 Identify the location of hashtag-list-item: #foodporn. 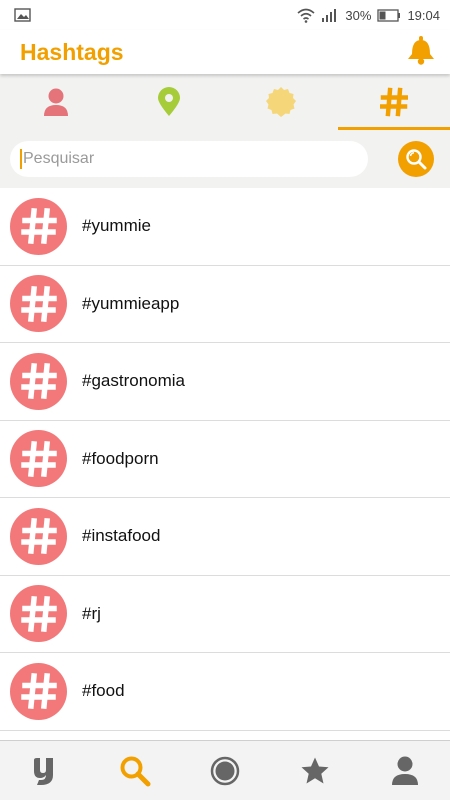
(225, 459).